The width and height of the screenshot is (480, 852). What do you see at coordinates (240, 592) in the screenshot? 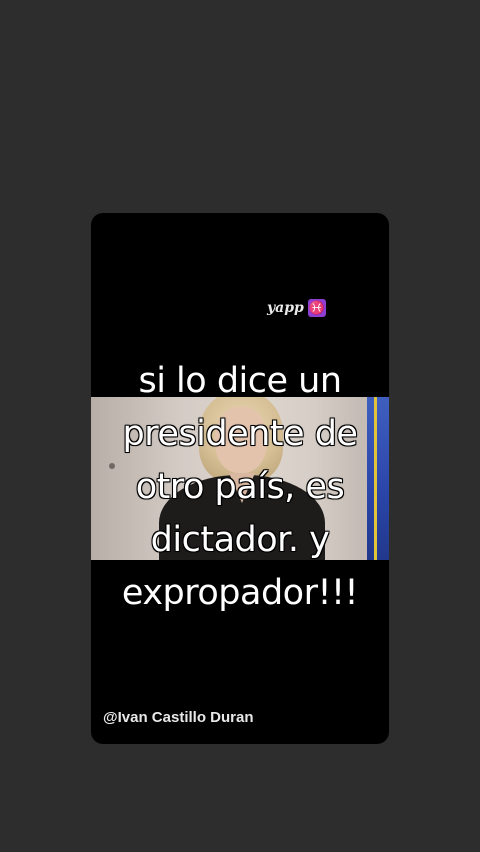
I see `caption-line: expropador!!!` at bounding box center [240, 592].